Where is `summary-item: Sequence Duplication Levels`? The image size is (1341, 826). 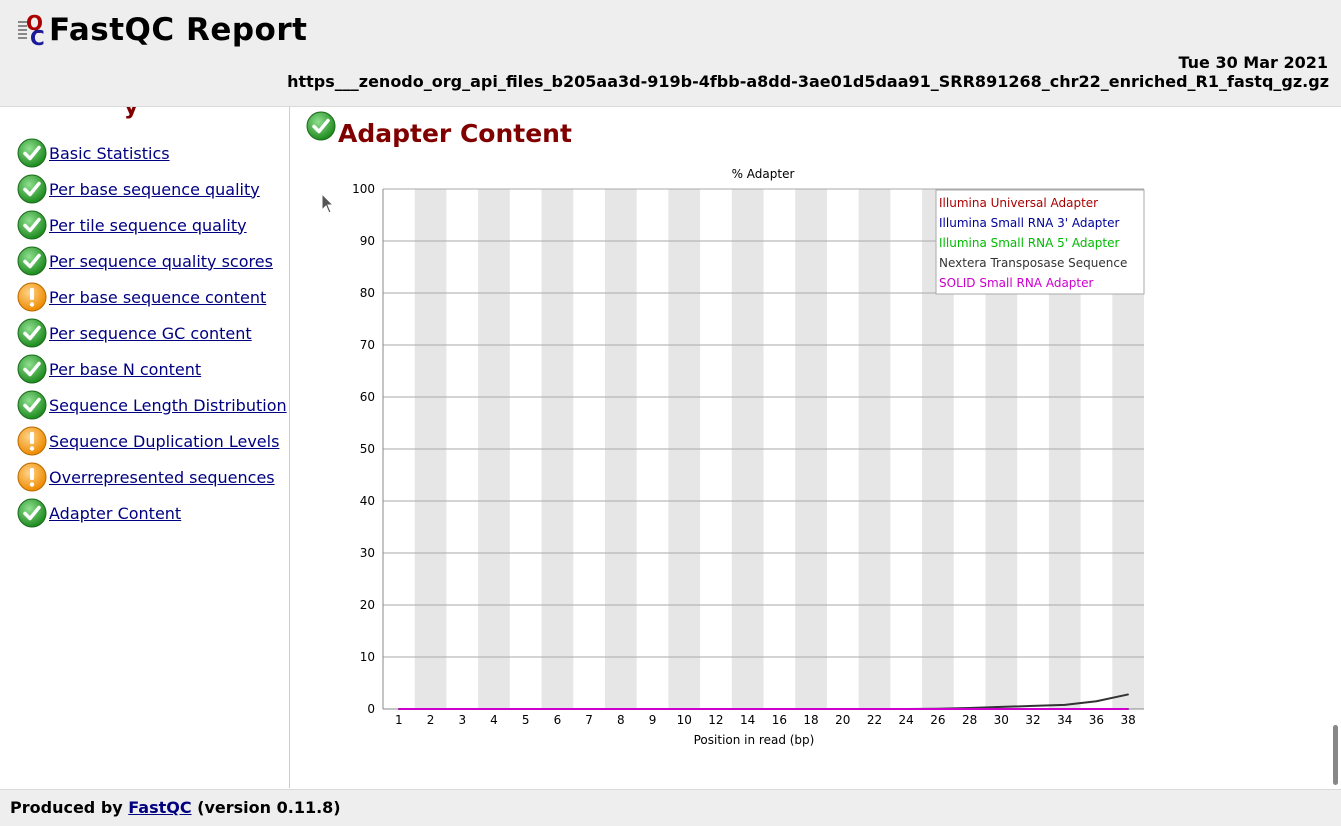
summary-item: Sequence Duplication Levels is located at coordinates (152, 441).